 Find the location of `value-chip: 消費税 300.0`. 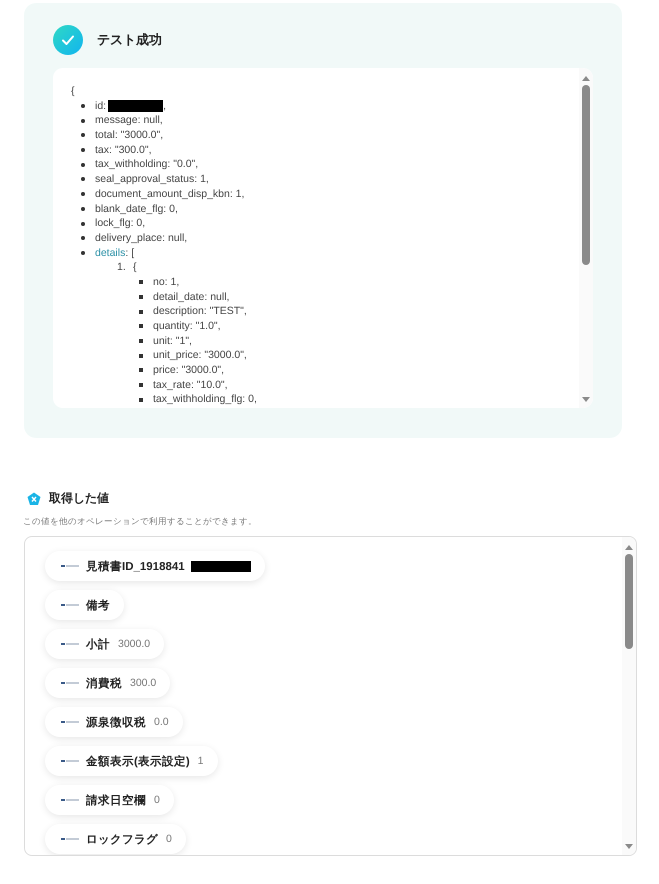

value-chip: 消費税 300.0 is located at coordinates (107, 683).